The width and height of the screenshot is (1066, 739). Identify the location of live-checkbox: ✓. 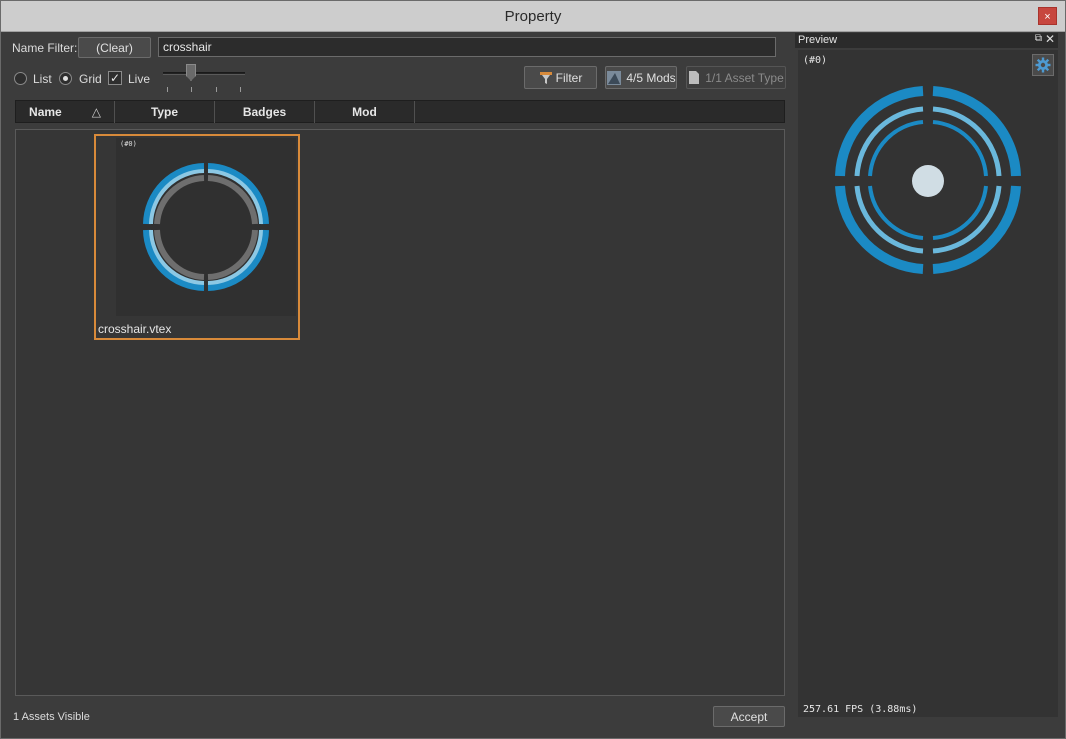
(115, 78).